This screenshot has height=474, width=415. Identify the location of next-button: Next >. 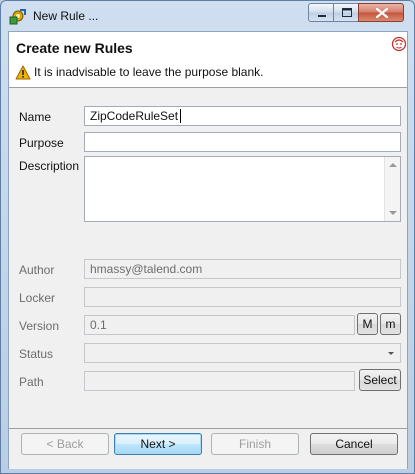
(158, 444).